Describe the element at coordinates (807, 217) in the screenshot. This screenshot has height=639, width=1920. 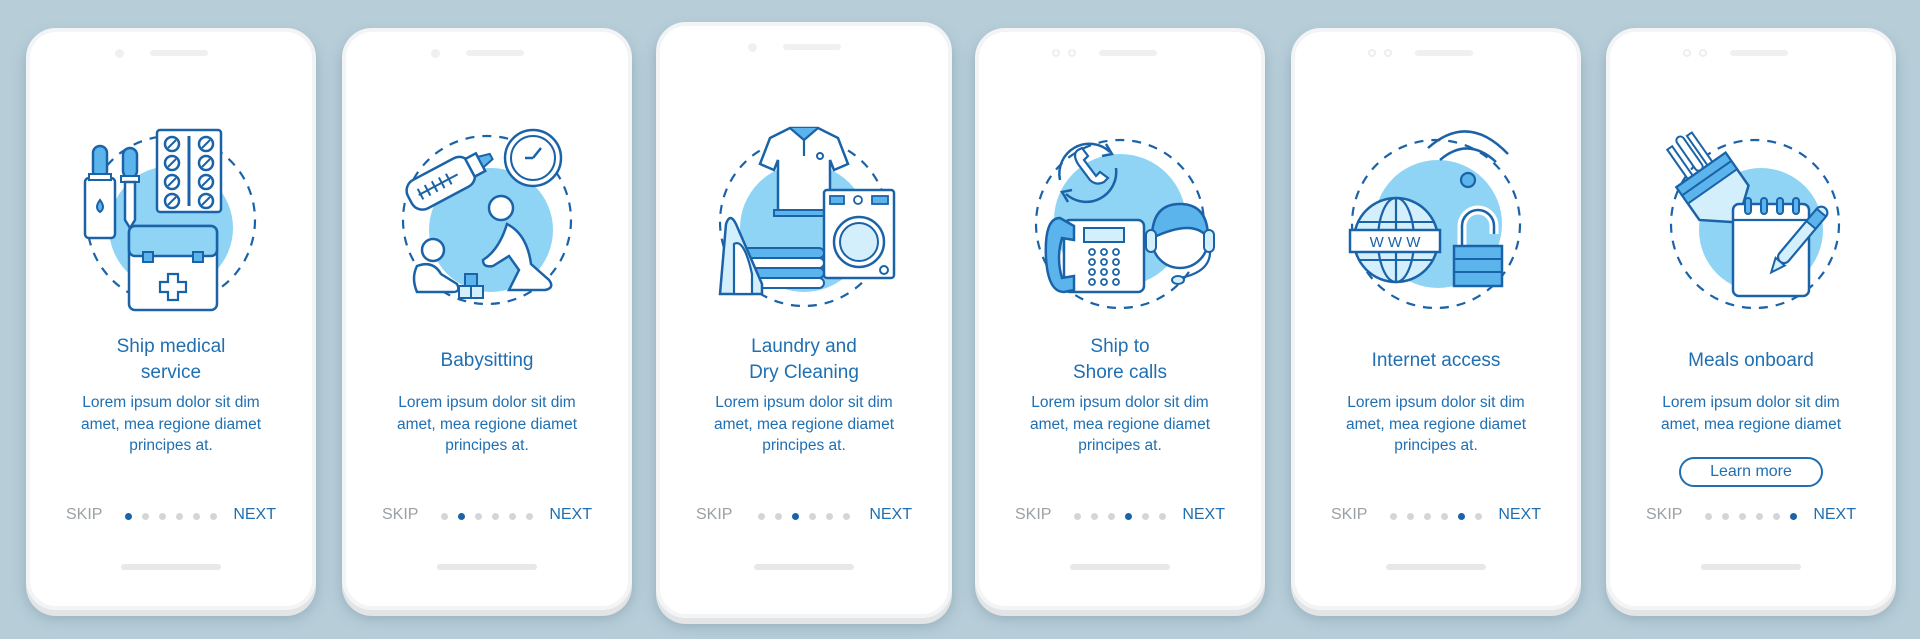
I see `laundry-icon` at that location.